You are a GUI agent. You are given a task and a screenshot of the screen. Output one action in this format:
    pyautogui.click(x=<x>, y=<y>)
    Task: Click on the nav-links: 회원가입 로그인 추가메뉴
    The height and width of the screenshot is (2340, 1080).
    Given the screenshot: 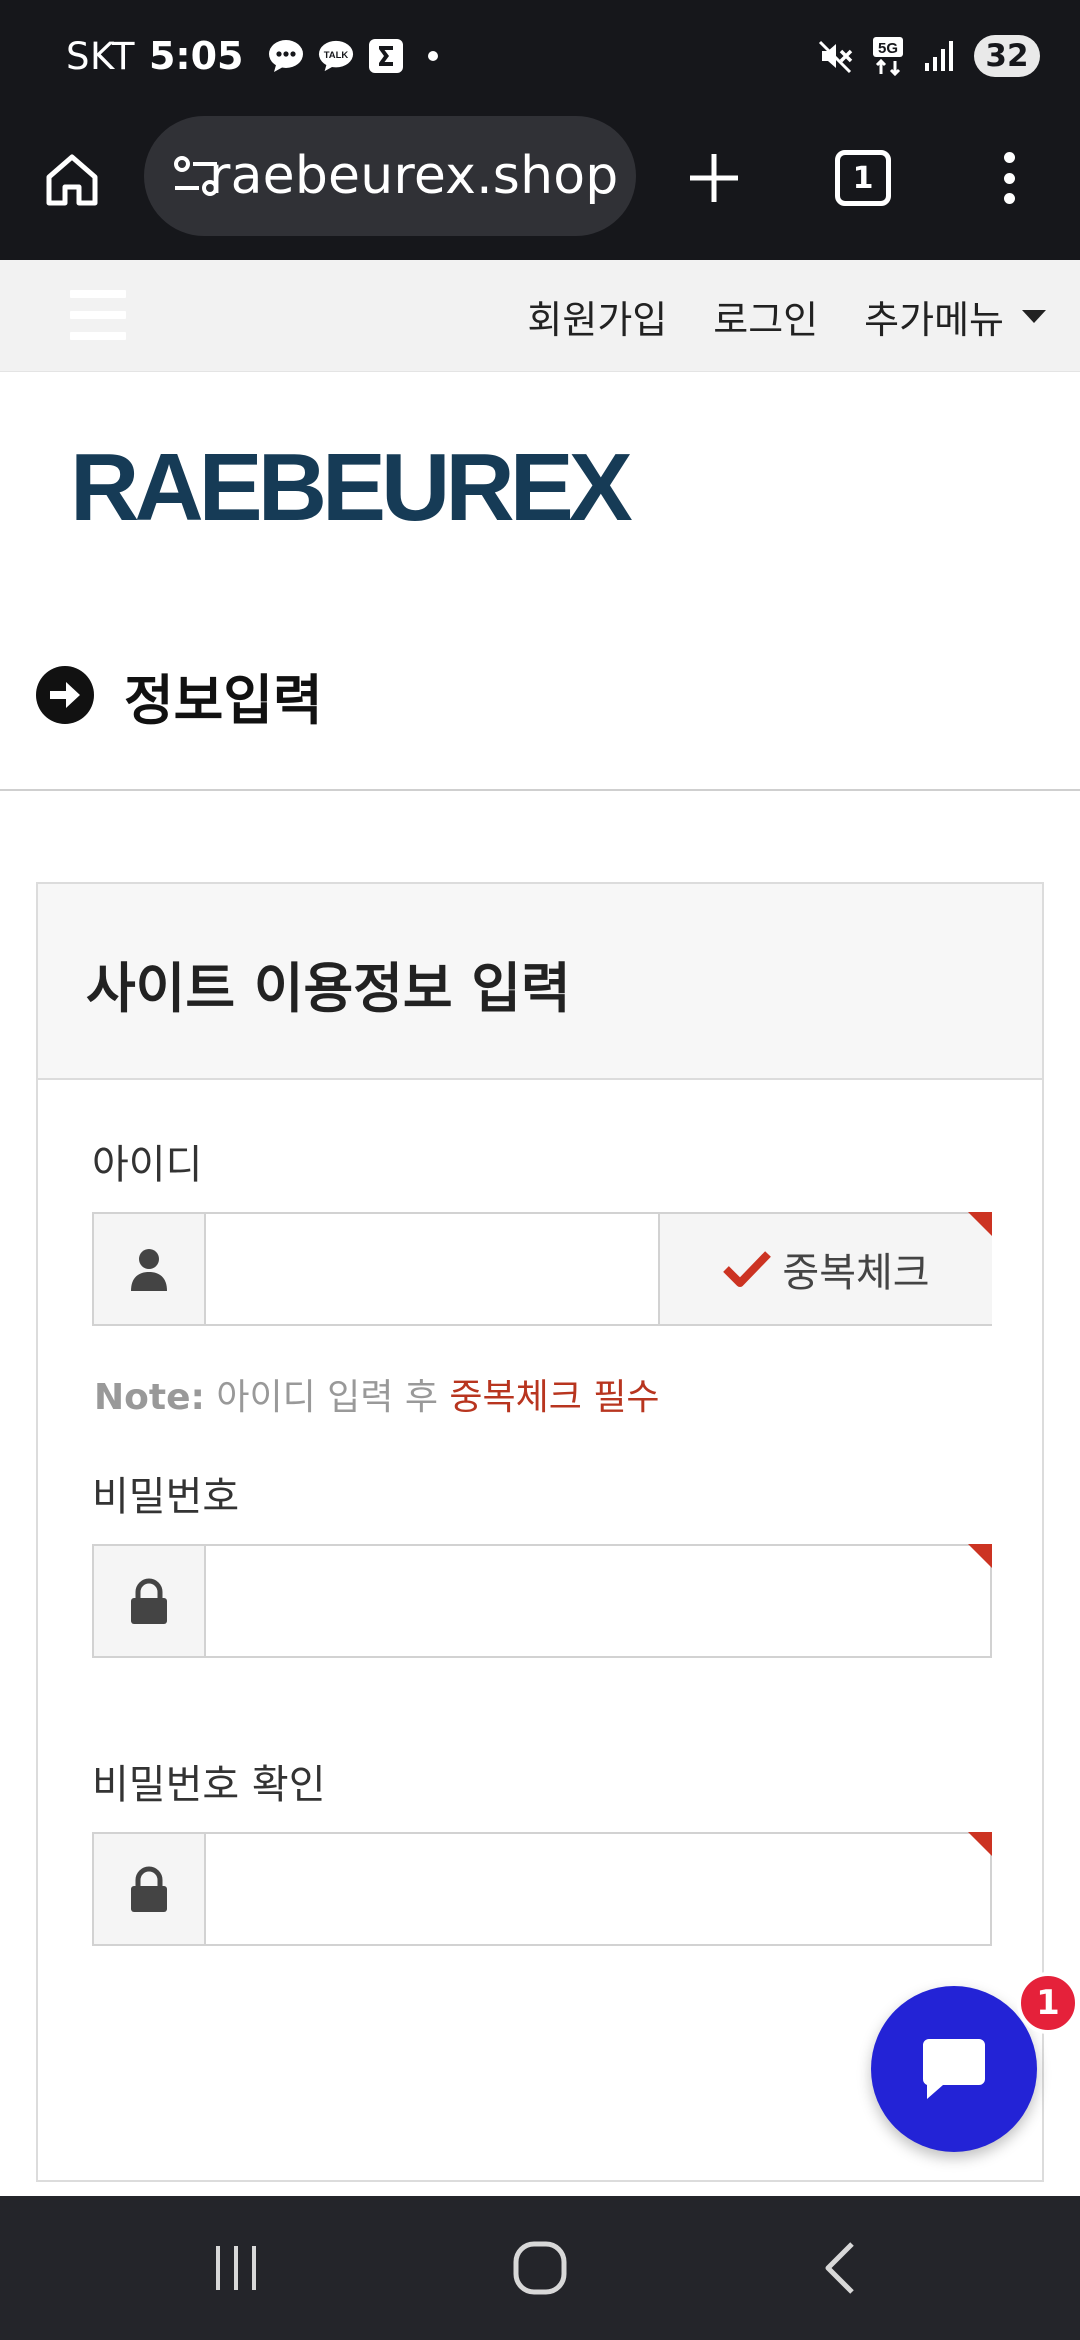 What is the action you would take?
    pyautogui.click(x=786, y=316)
    